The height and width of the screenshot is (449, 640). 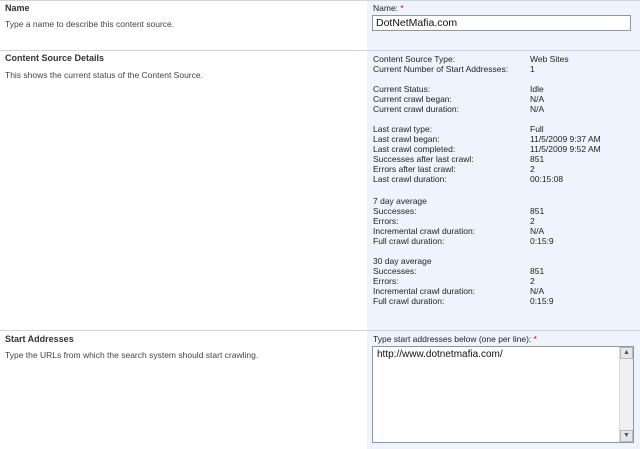 I want to click on detail-label: Current crawl duration:, so click(x=416, y=109).